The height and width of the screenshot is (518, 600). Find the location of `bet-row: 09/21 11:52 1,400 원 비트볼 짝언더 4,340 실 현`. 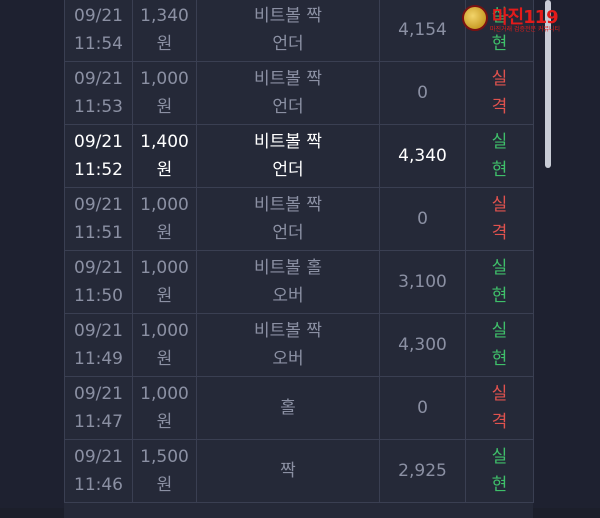

bet-row: 09/21 11:52 1,400 원 비트볼 짝언더 4,340 실 현 is located at coordinates (299, 156).